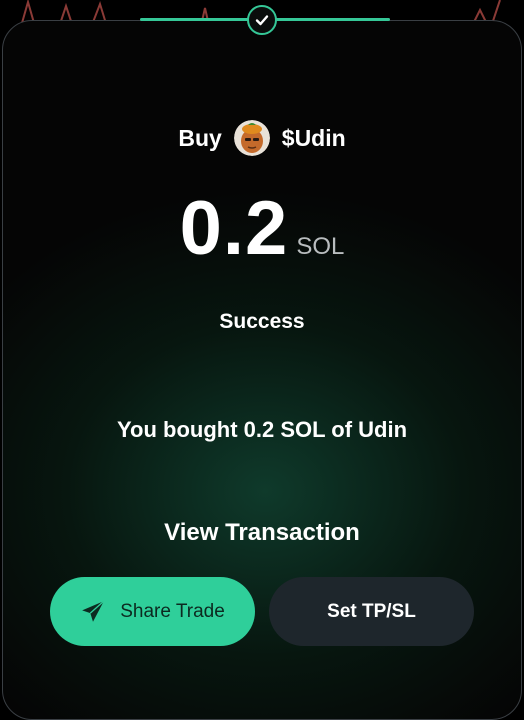  I want to click on share-trade-button: Share Trade, so click(152, 611).